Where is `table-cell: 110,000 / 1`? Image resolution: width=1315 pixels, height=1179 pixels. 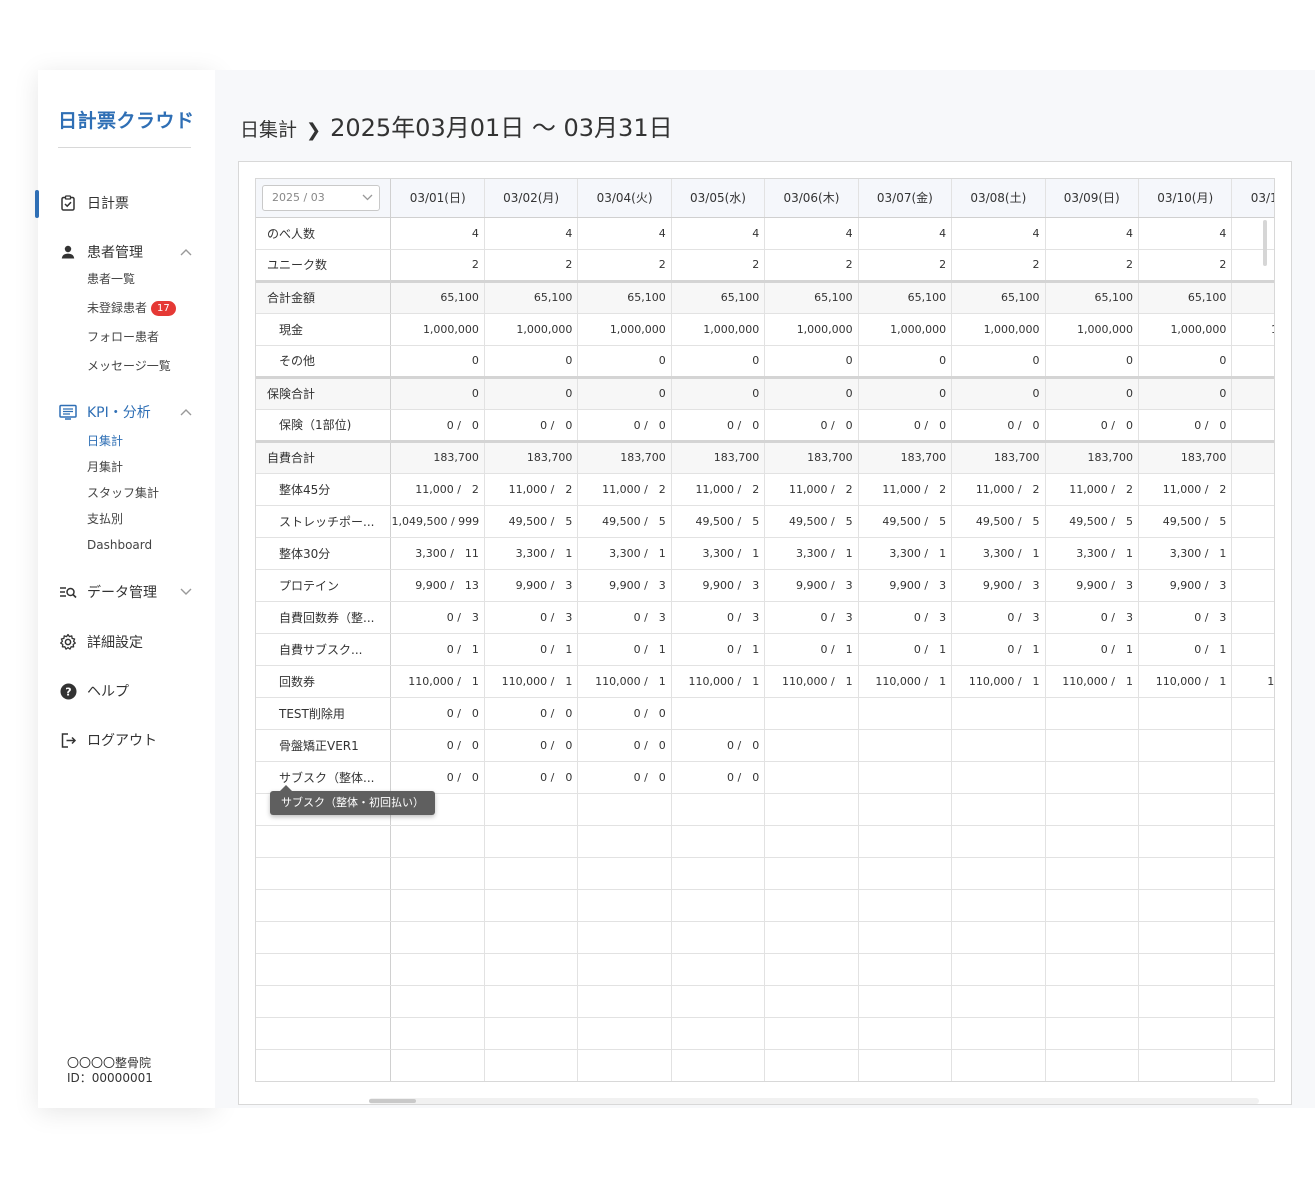 table-cell: 110,000 / 1 is located at coordinates (624, 681).